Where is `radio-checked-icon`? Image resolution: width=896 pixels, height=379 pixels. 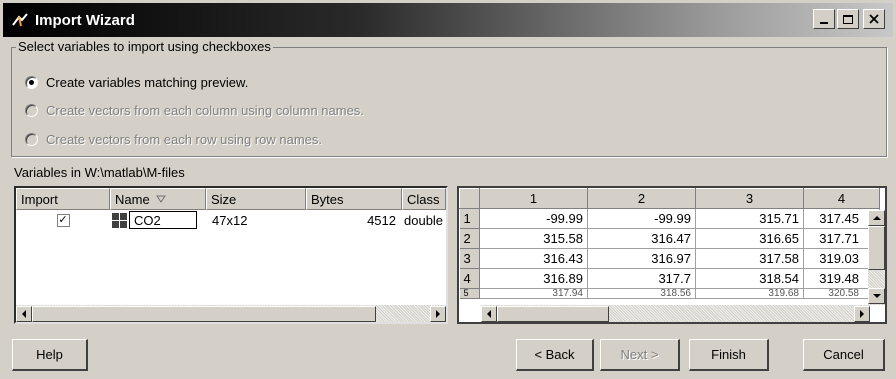
radio-checked-icon is located at coordinates (31, 82).